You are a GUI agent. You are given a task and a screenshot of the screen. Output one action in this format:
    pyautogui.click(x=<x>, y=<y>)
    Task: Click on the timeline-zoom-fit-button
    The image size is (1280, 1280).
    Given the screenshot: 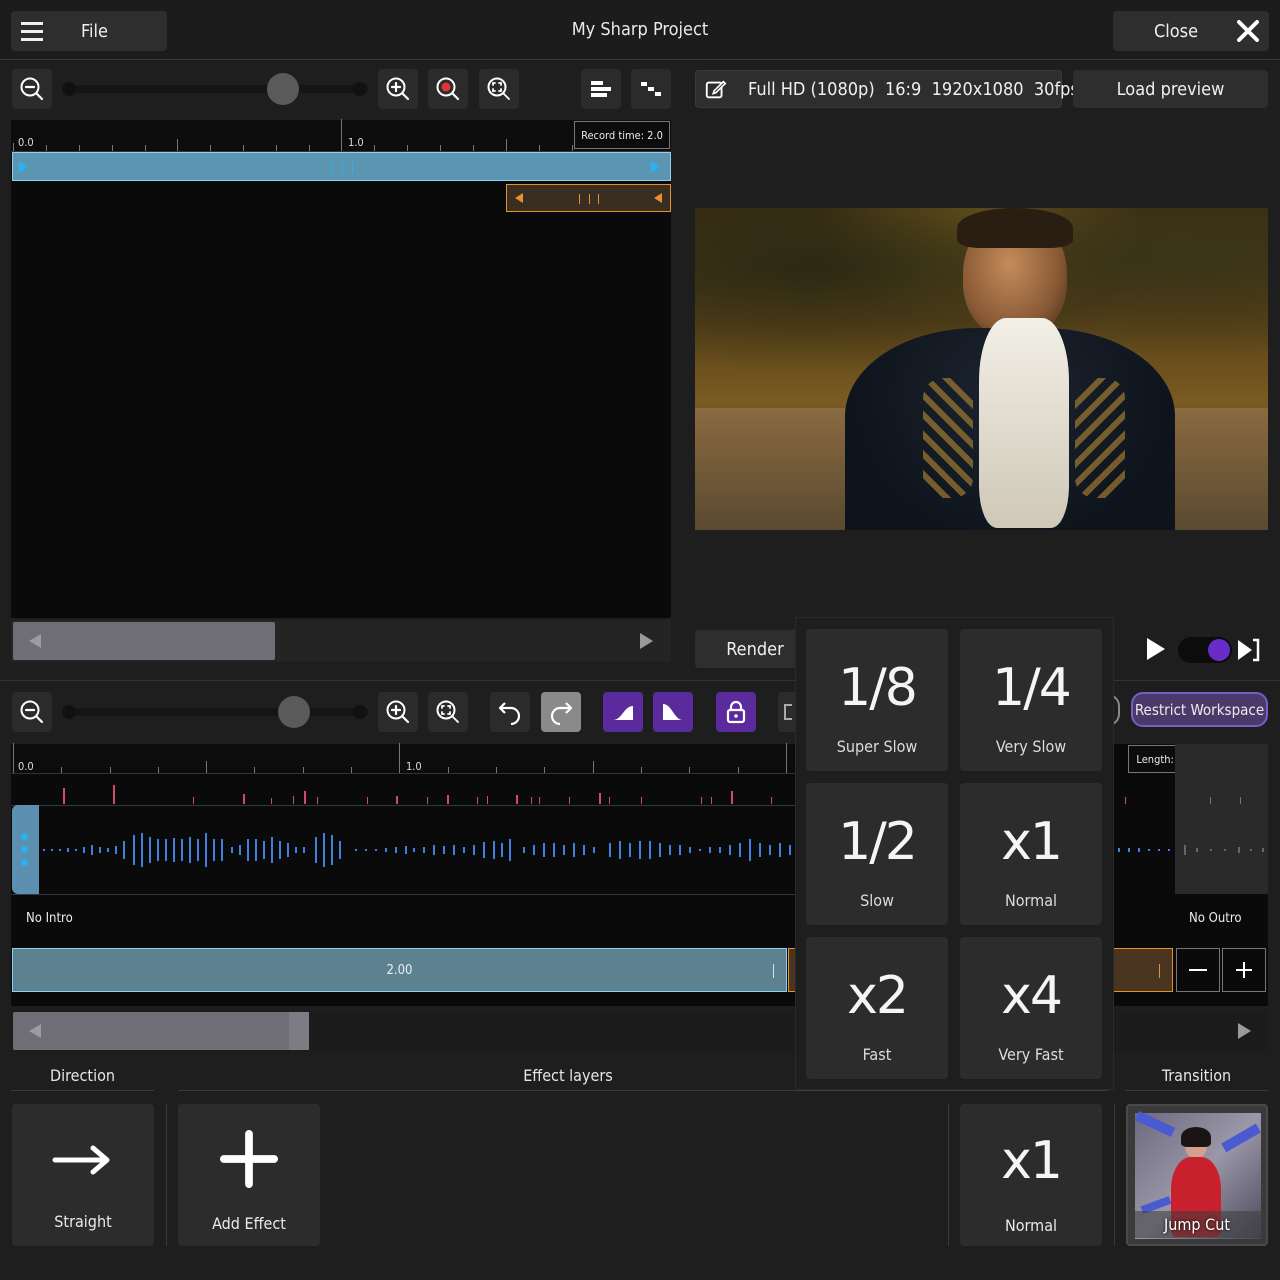 What is the action you would take?
    pyautogui.click(x=448, y=712)
    